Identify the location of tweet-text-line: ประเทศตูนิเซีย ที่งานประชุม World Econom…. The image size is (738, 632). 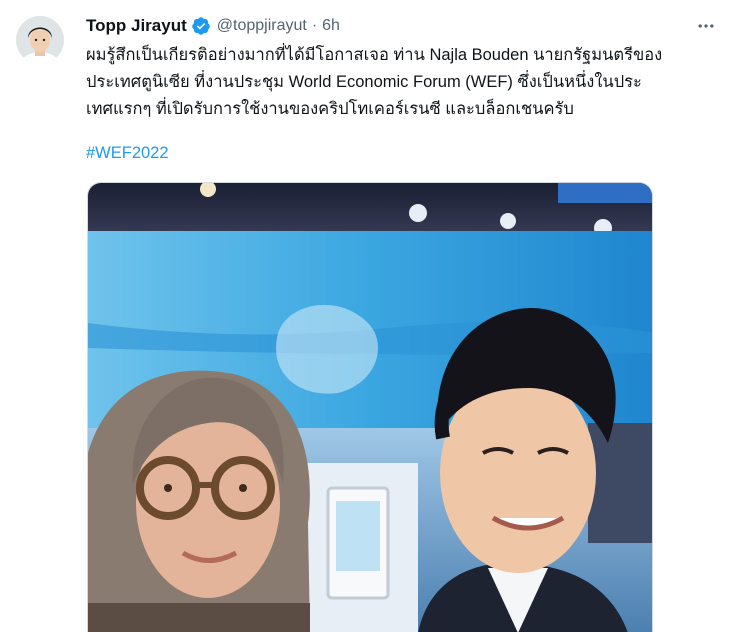
(364, 82).